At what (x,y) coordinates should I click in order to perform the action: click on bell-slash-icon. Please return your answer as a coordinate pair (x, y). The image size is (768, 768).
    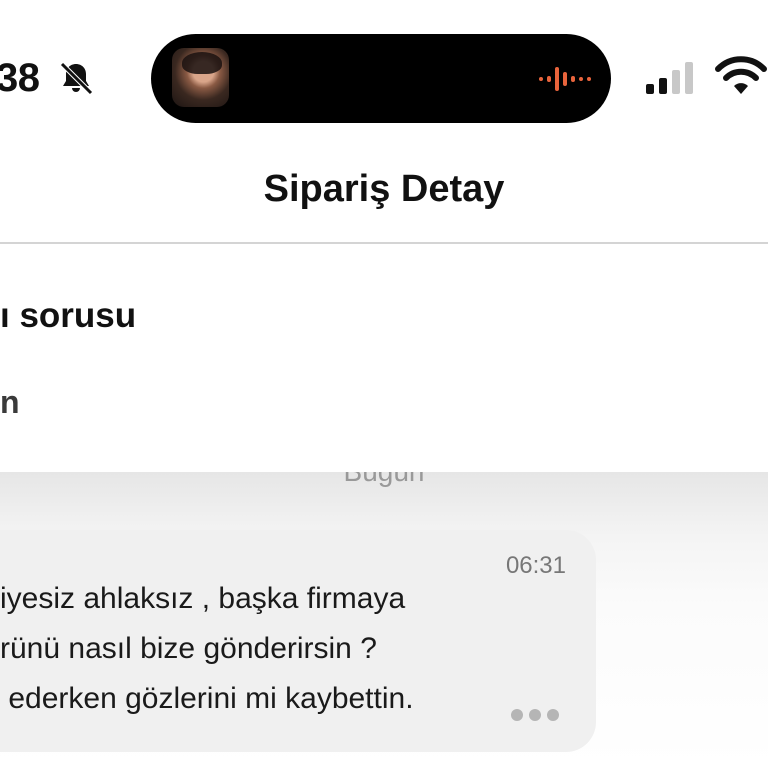
    Looking at the image, I should click on (76, 78).